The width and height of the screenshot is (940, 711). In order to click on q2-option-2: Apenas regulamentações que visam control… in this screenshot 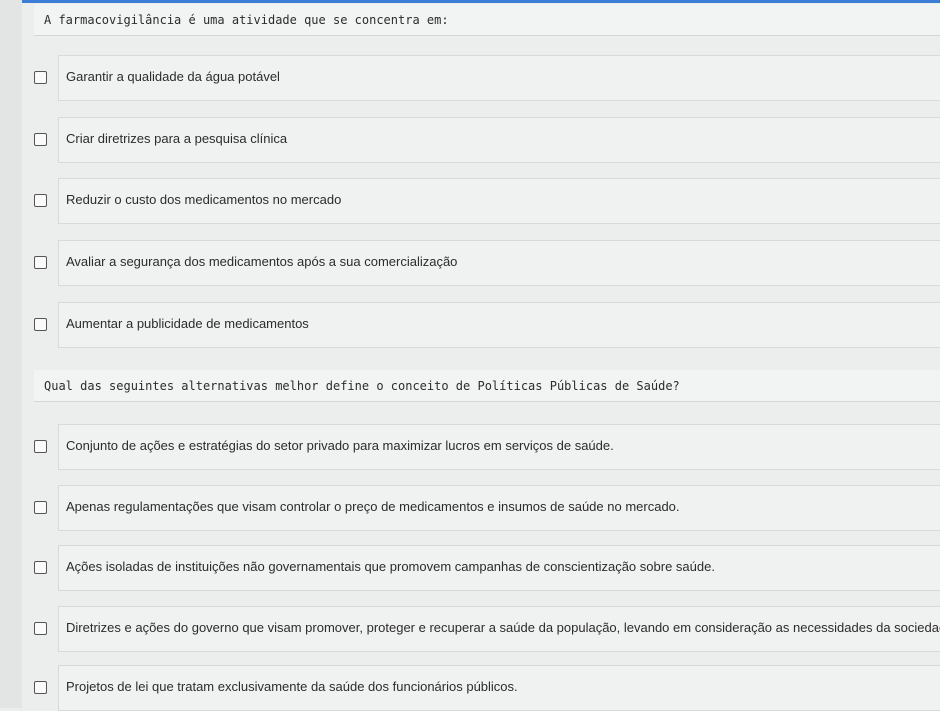, I will do `click(487, 508)`.